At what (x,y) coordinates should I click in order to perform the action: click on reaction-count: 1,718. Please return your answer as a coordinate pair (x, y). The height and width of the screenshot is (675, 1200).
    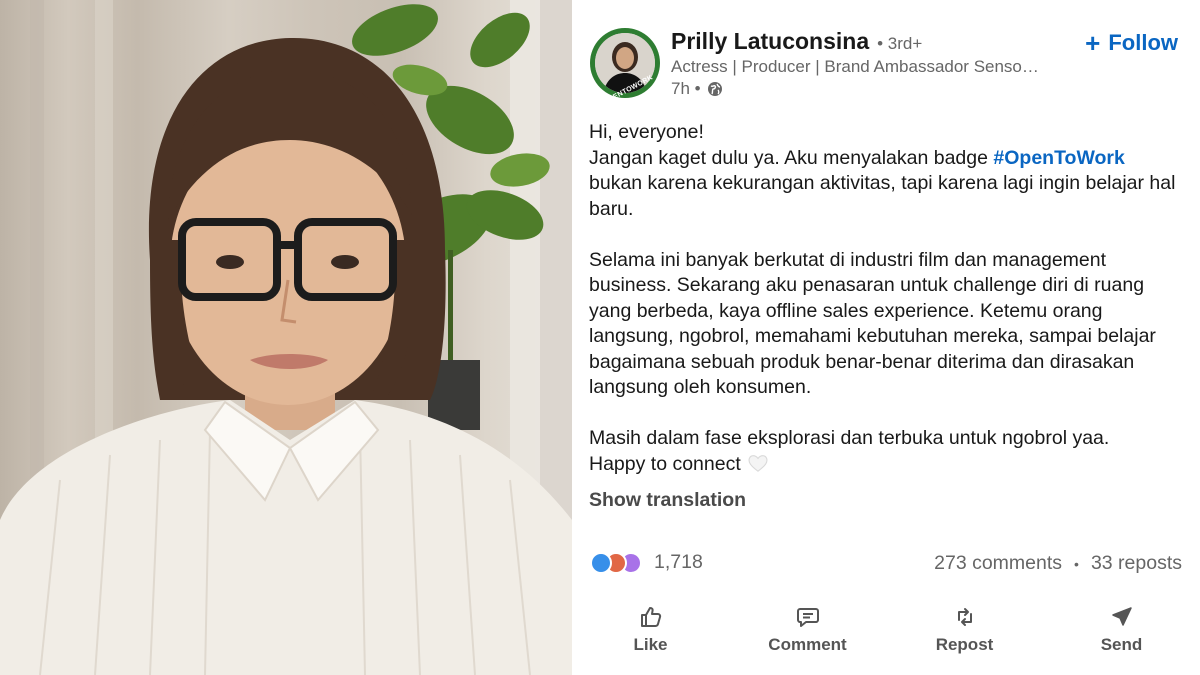
    Looking at the image, I should click on (678, 562).